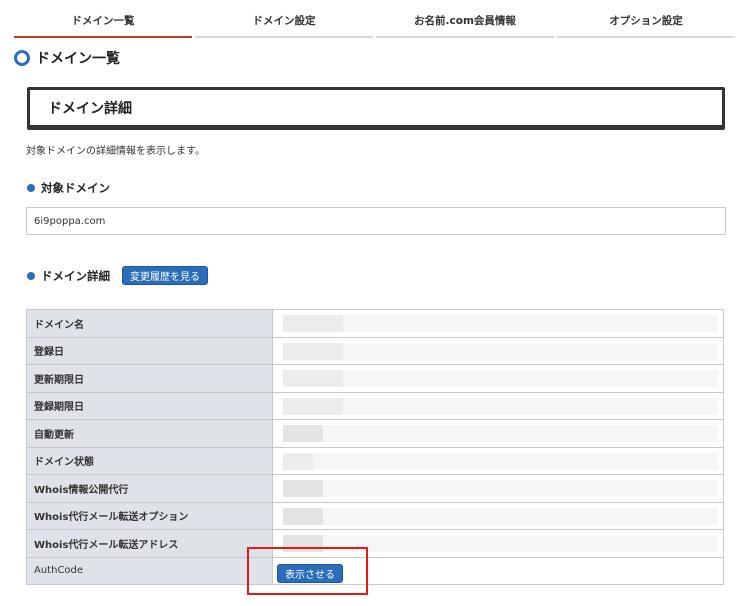 Image resolution: width=750 pixels, height=606 pixels. I want to click on tab-option-settings: オプション設定, so click(646, 20).